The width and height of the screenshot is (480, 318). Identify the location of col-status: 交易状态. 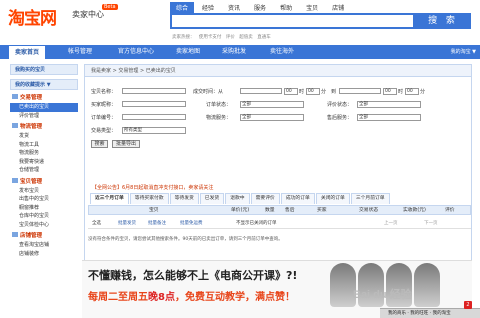
(369, 210).